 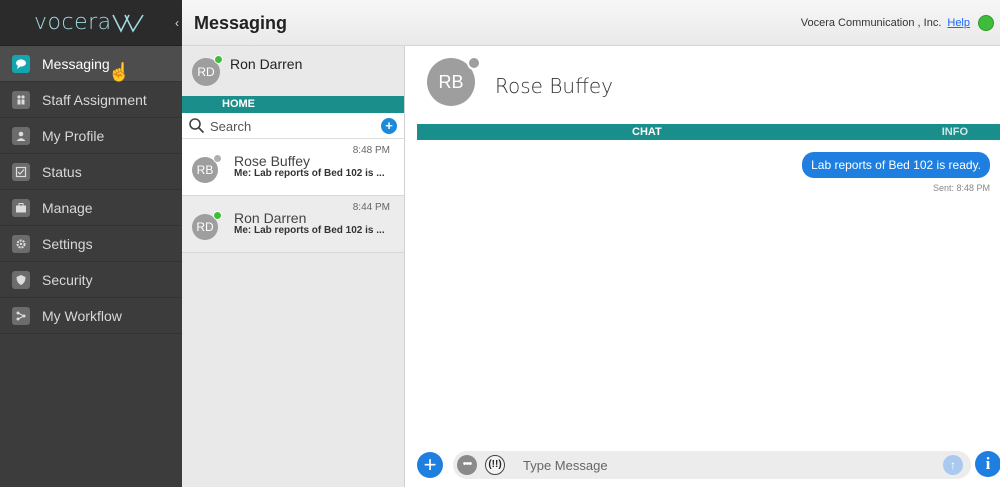 I want to click on sidebar-item-label: My Workflow, so click(x=82, y=315).